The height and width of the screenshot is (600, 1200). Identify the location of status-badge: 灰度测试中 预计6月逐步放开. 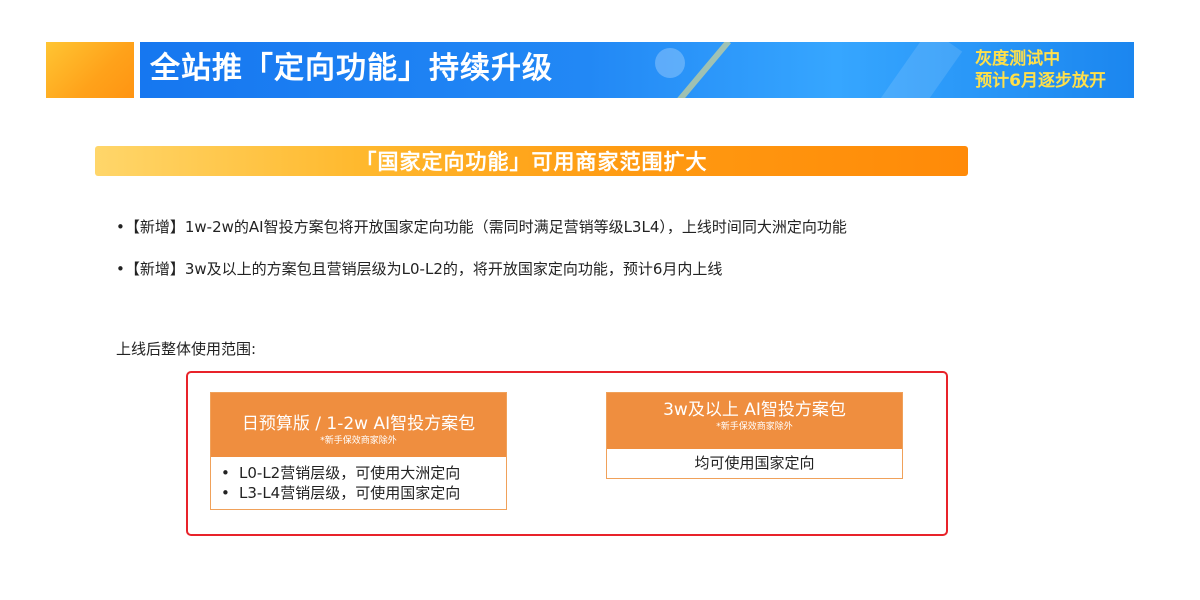
(1040, 70).